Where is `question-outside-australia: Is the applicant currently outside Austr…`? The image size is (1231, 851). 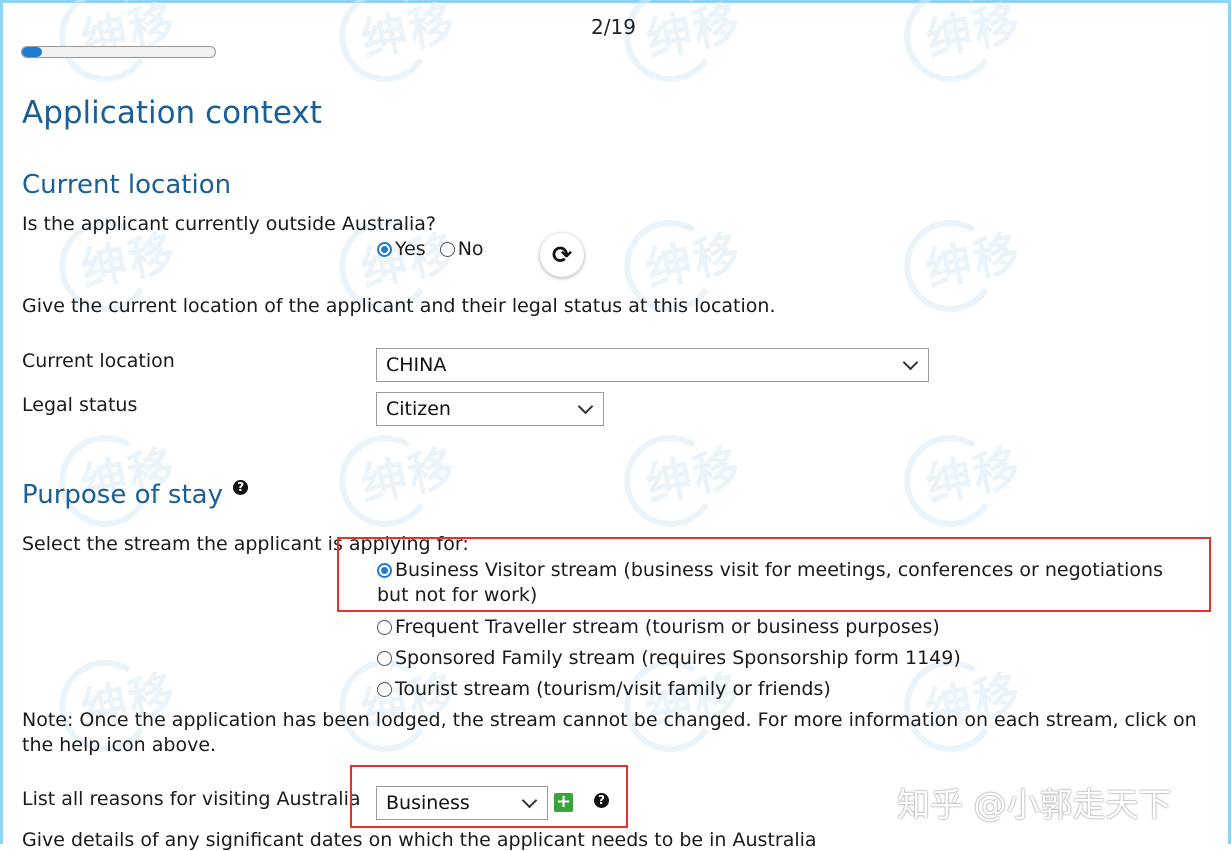 question-outside-australia: Is the applicant currently outside Austr… is located at coordinates (229, 224).